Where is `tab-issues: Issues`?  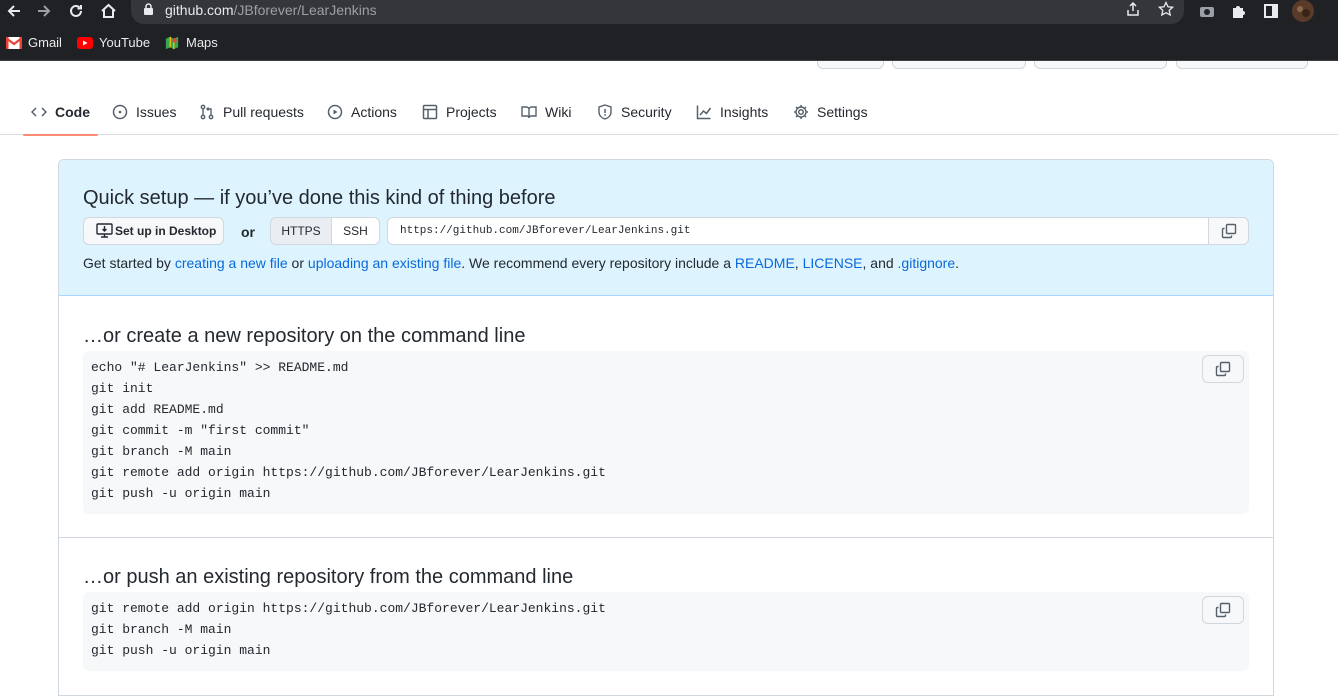 tab-issues: Issues is located at coordinates (144, 111).